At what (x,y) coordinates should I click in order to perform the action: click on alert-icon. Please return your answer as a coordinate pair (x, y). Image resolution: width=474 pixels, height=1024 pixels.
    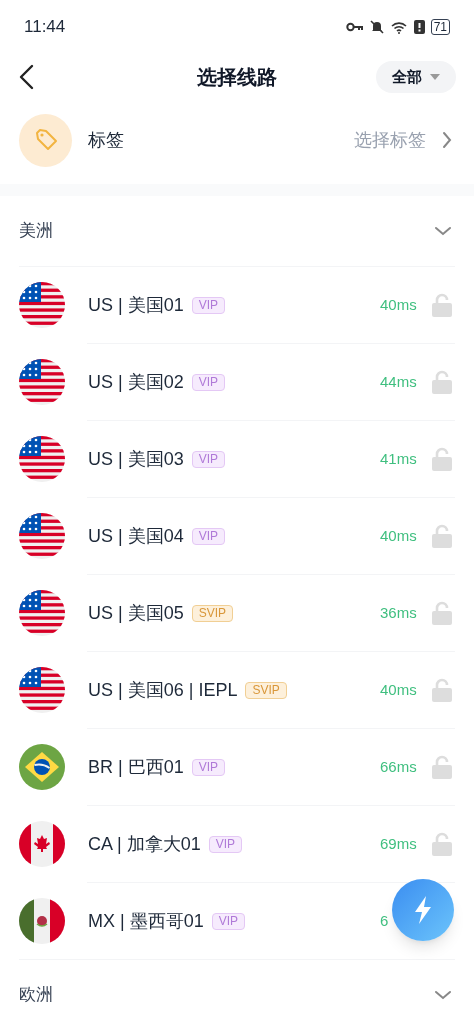
    Looking at the image, I should click on (419, 27).